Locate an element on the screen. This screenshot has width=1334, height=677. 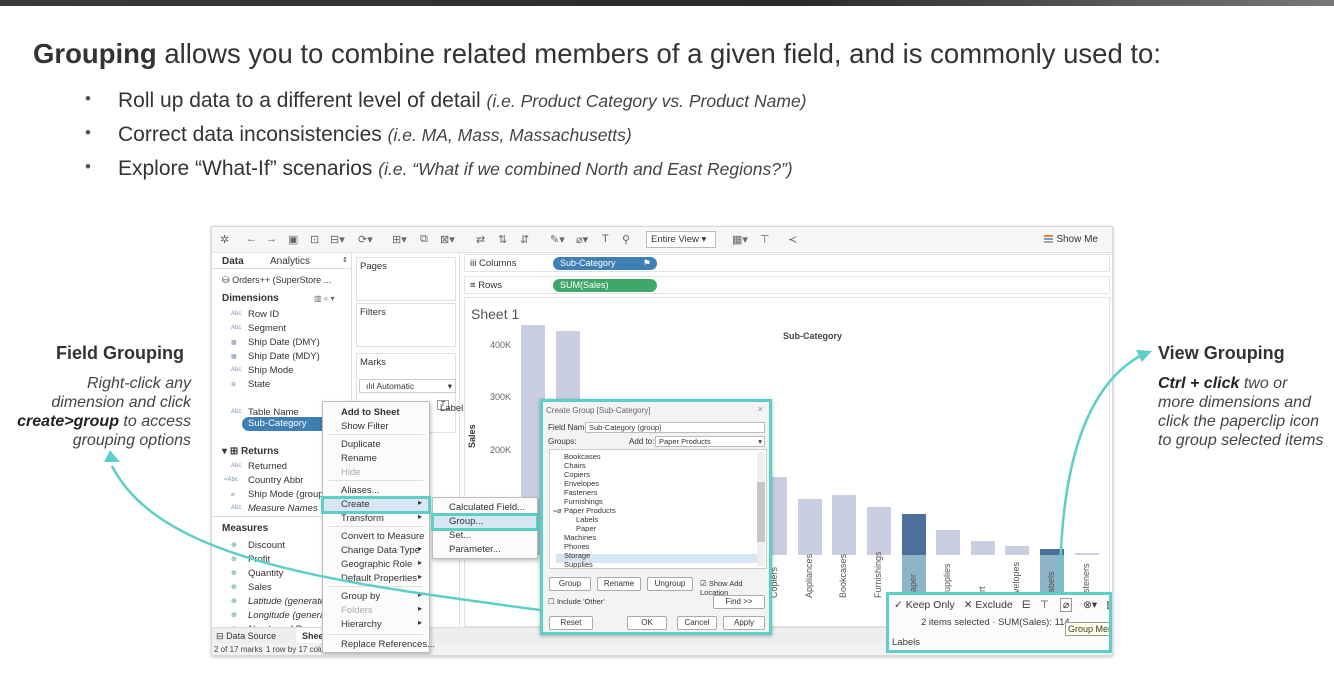
show-cards-icon: ▦▾ is located at coordinates (740, 239).